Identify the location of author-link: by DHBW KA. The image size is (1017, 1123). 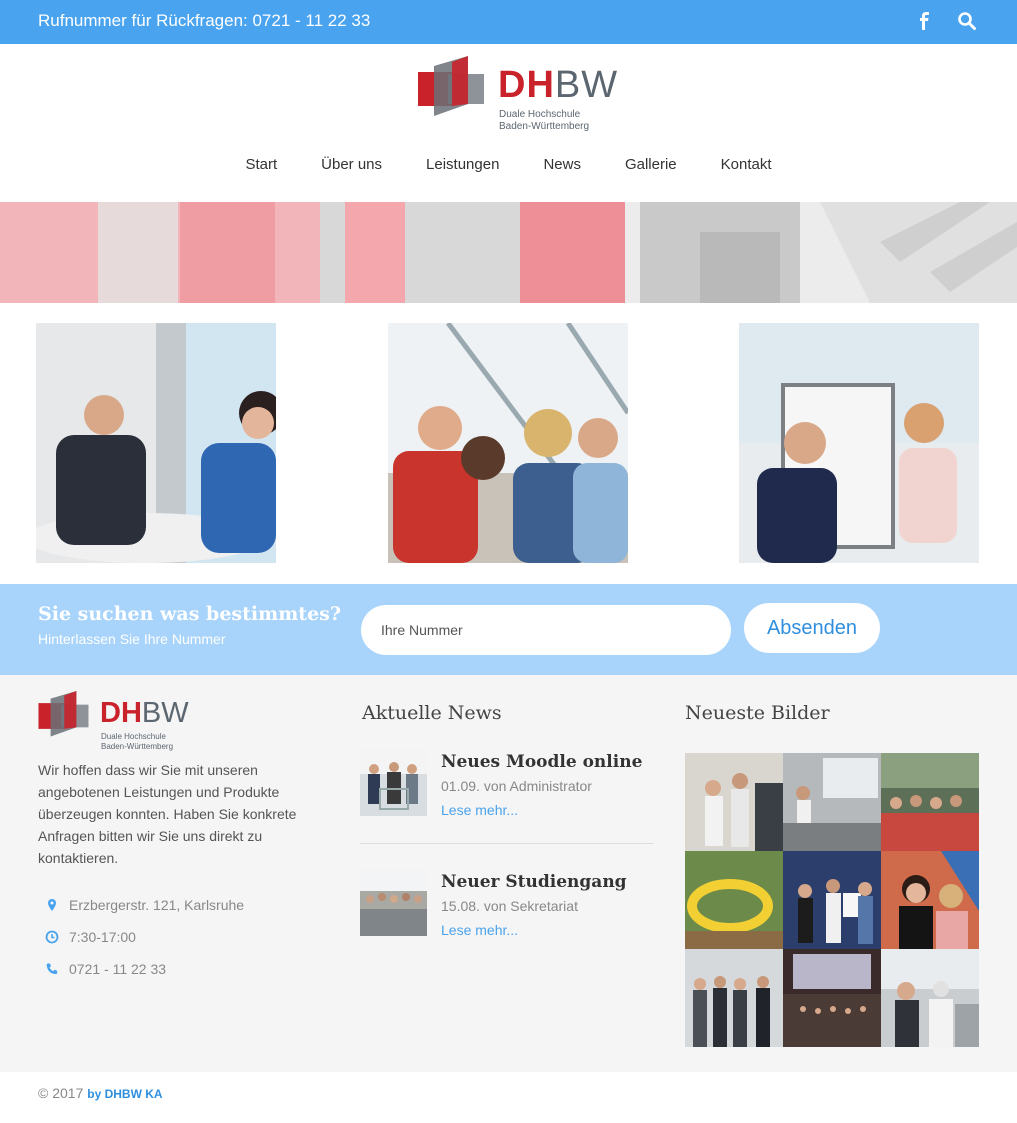
(124, 1094).